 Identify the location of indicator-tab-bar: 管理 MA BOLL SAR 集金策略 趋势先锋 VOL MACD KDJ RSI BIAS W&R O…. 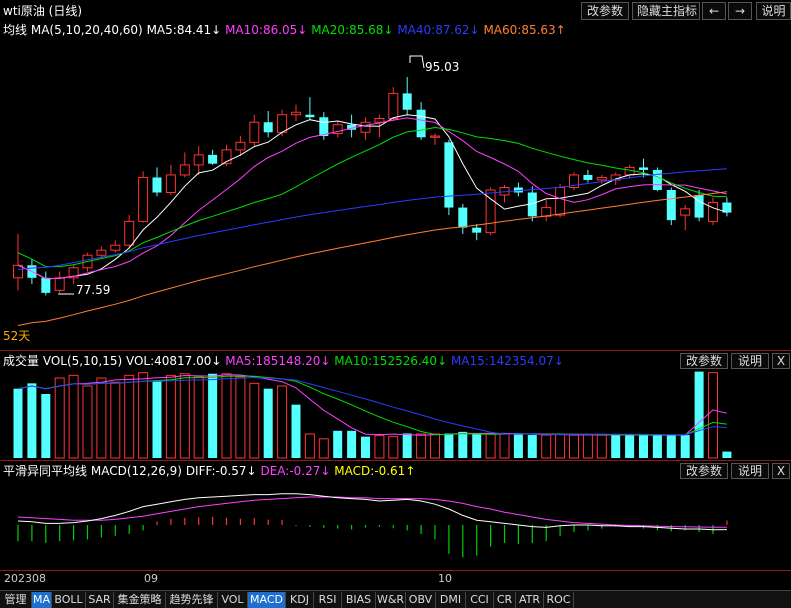
(395, 599).